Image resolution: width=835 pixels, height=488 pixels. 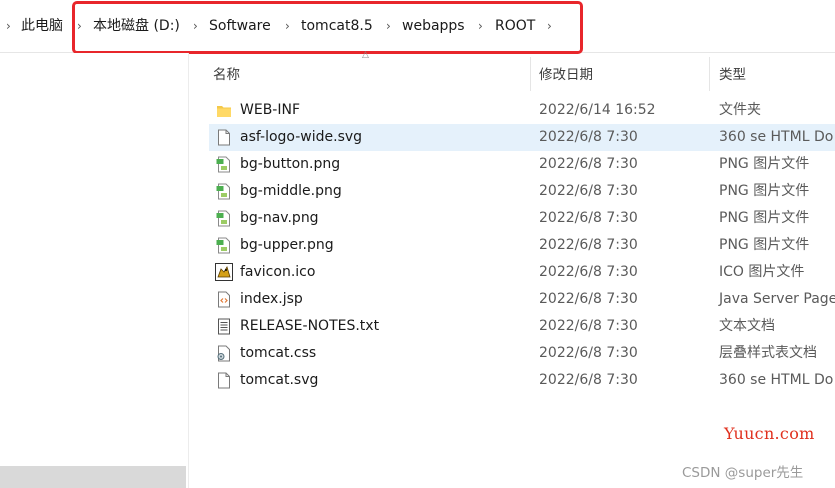 I want to click on file-row: tomcat.svg 2022/6/8 7:30 360 se HTML Do, so click(x=511, y=380).